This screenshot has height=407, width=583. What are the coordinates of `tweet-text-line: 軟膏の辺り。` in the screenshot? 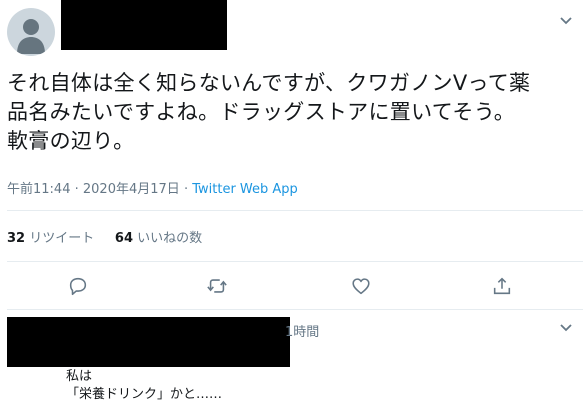 It's located at (71, 141).